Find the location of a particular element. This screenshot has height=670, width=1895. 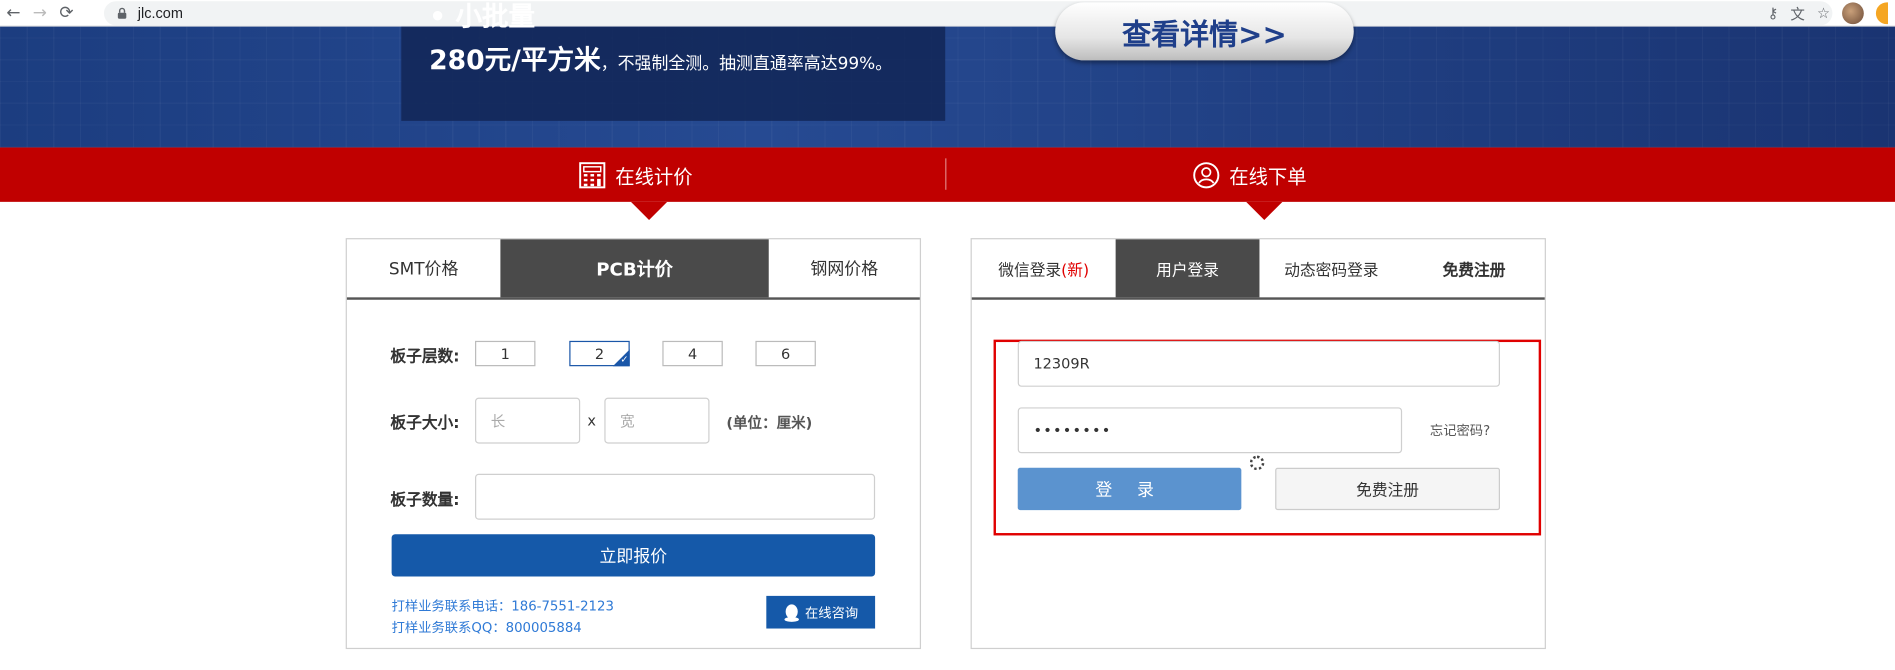

avatar is located at coordinates (1853, 13).